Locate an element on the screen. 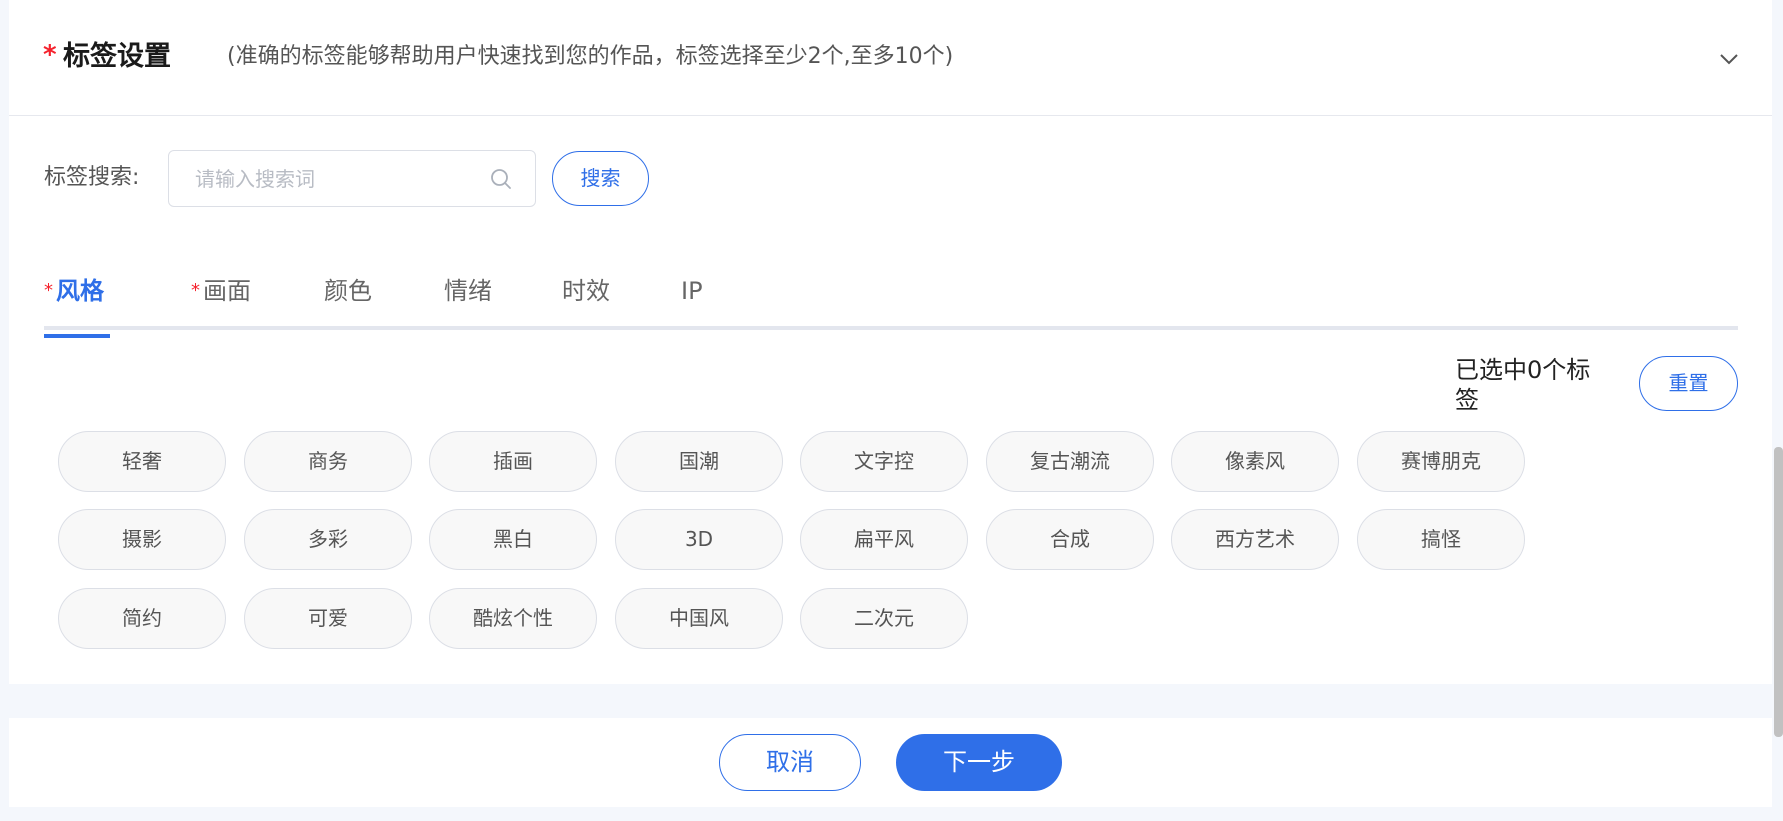  tag-chip: 西方艺术 is located at coordinates (1255, 539).